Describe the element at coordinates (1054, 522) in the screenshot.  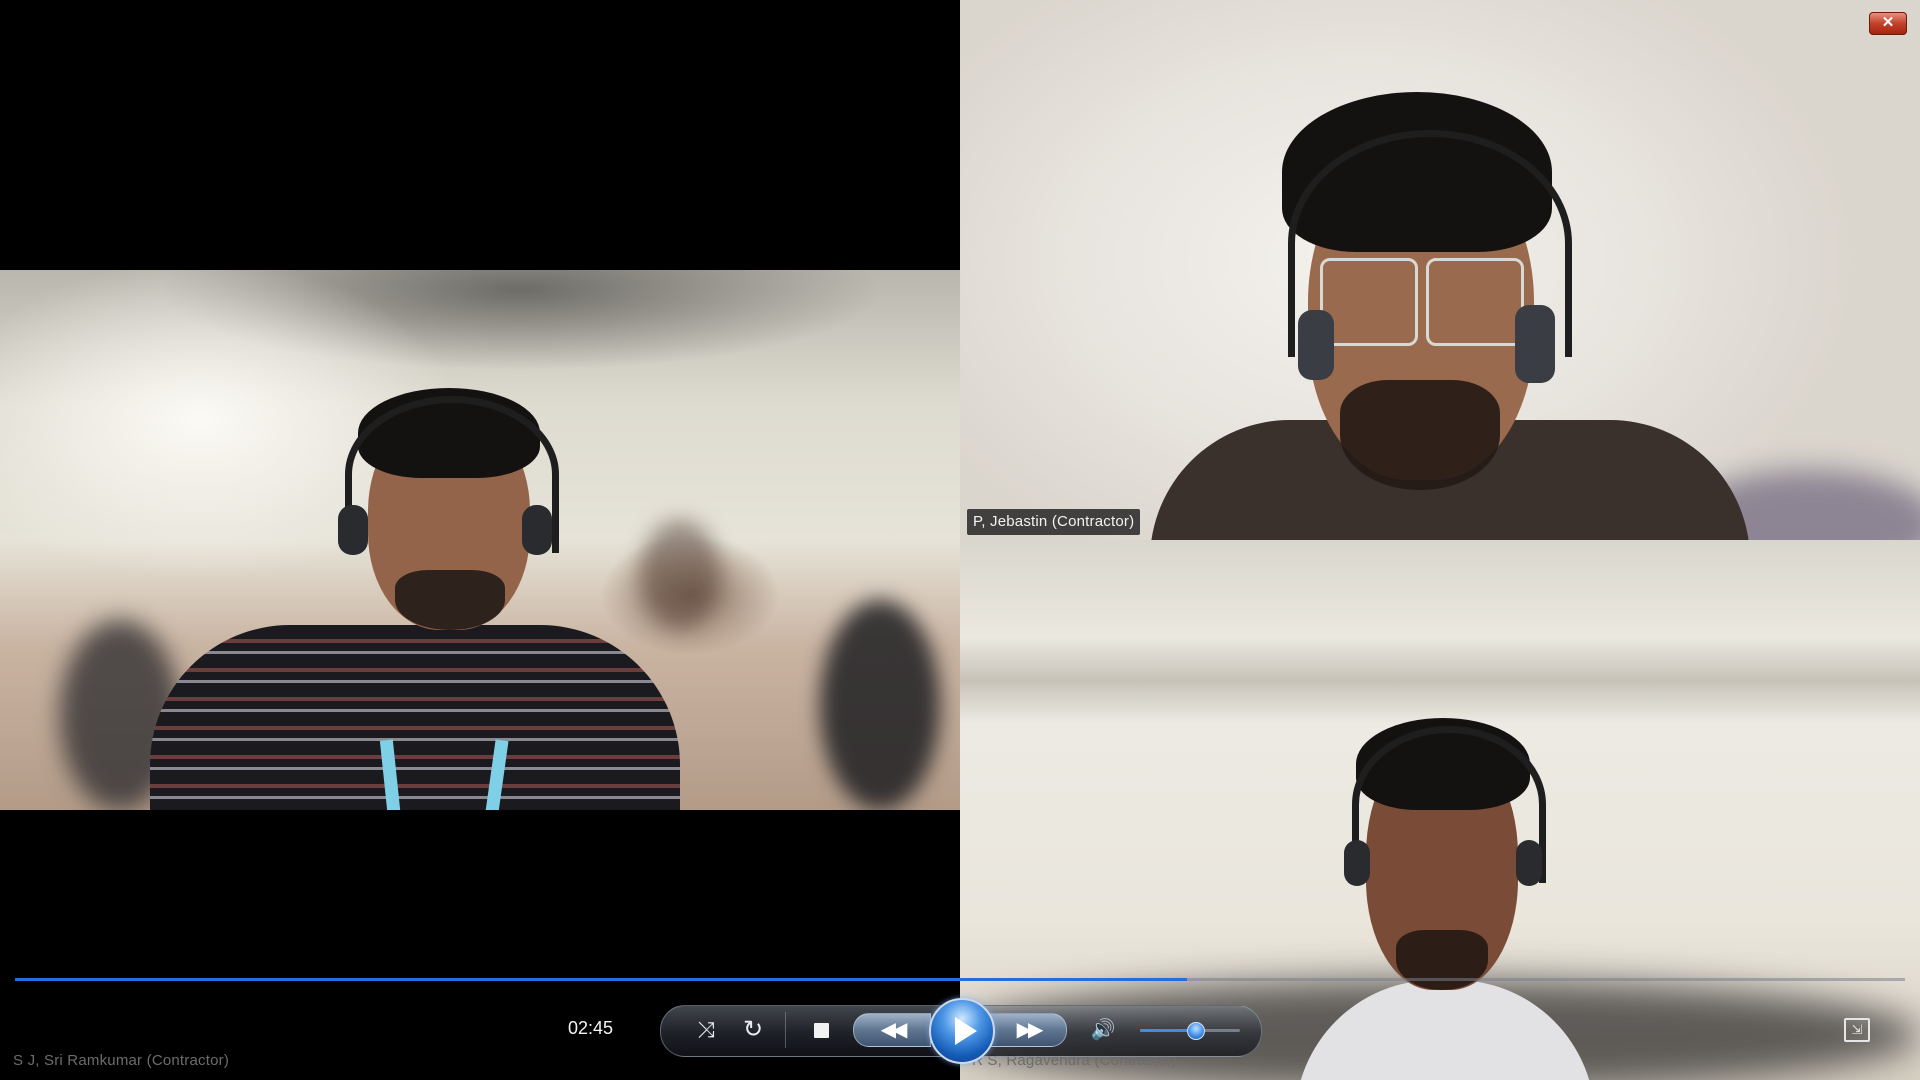
I see `participant-name-label: P, Jebastin (Contractor)` at that location.